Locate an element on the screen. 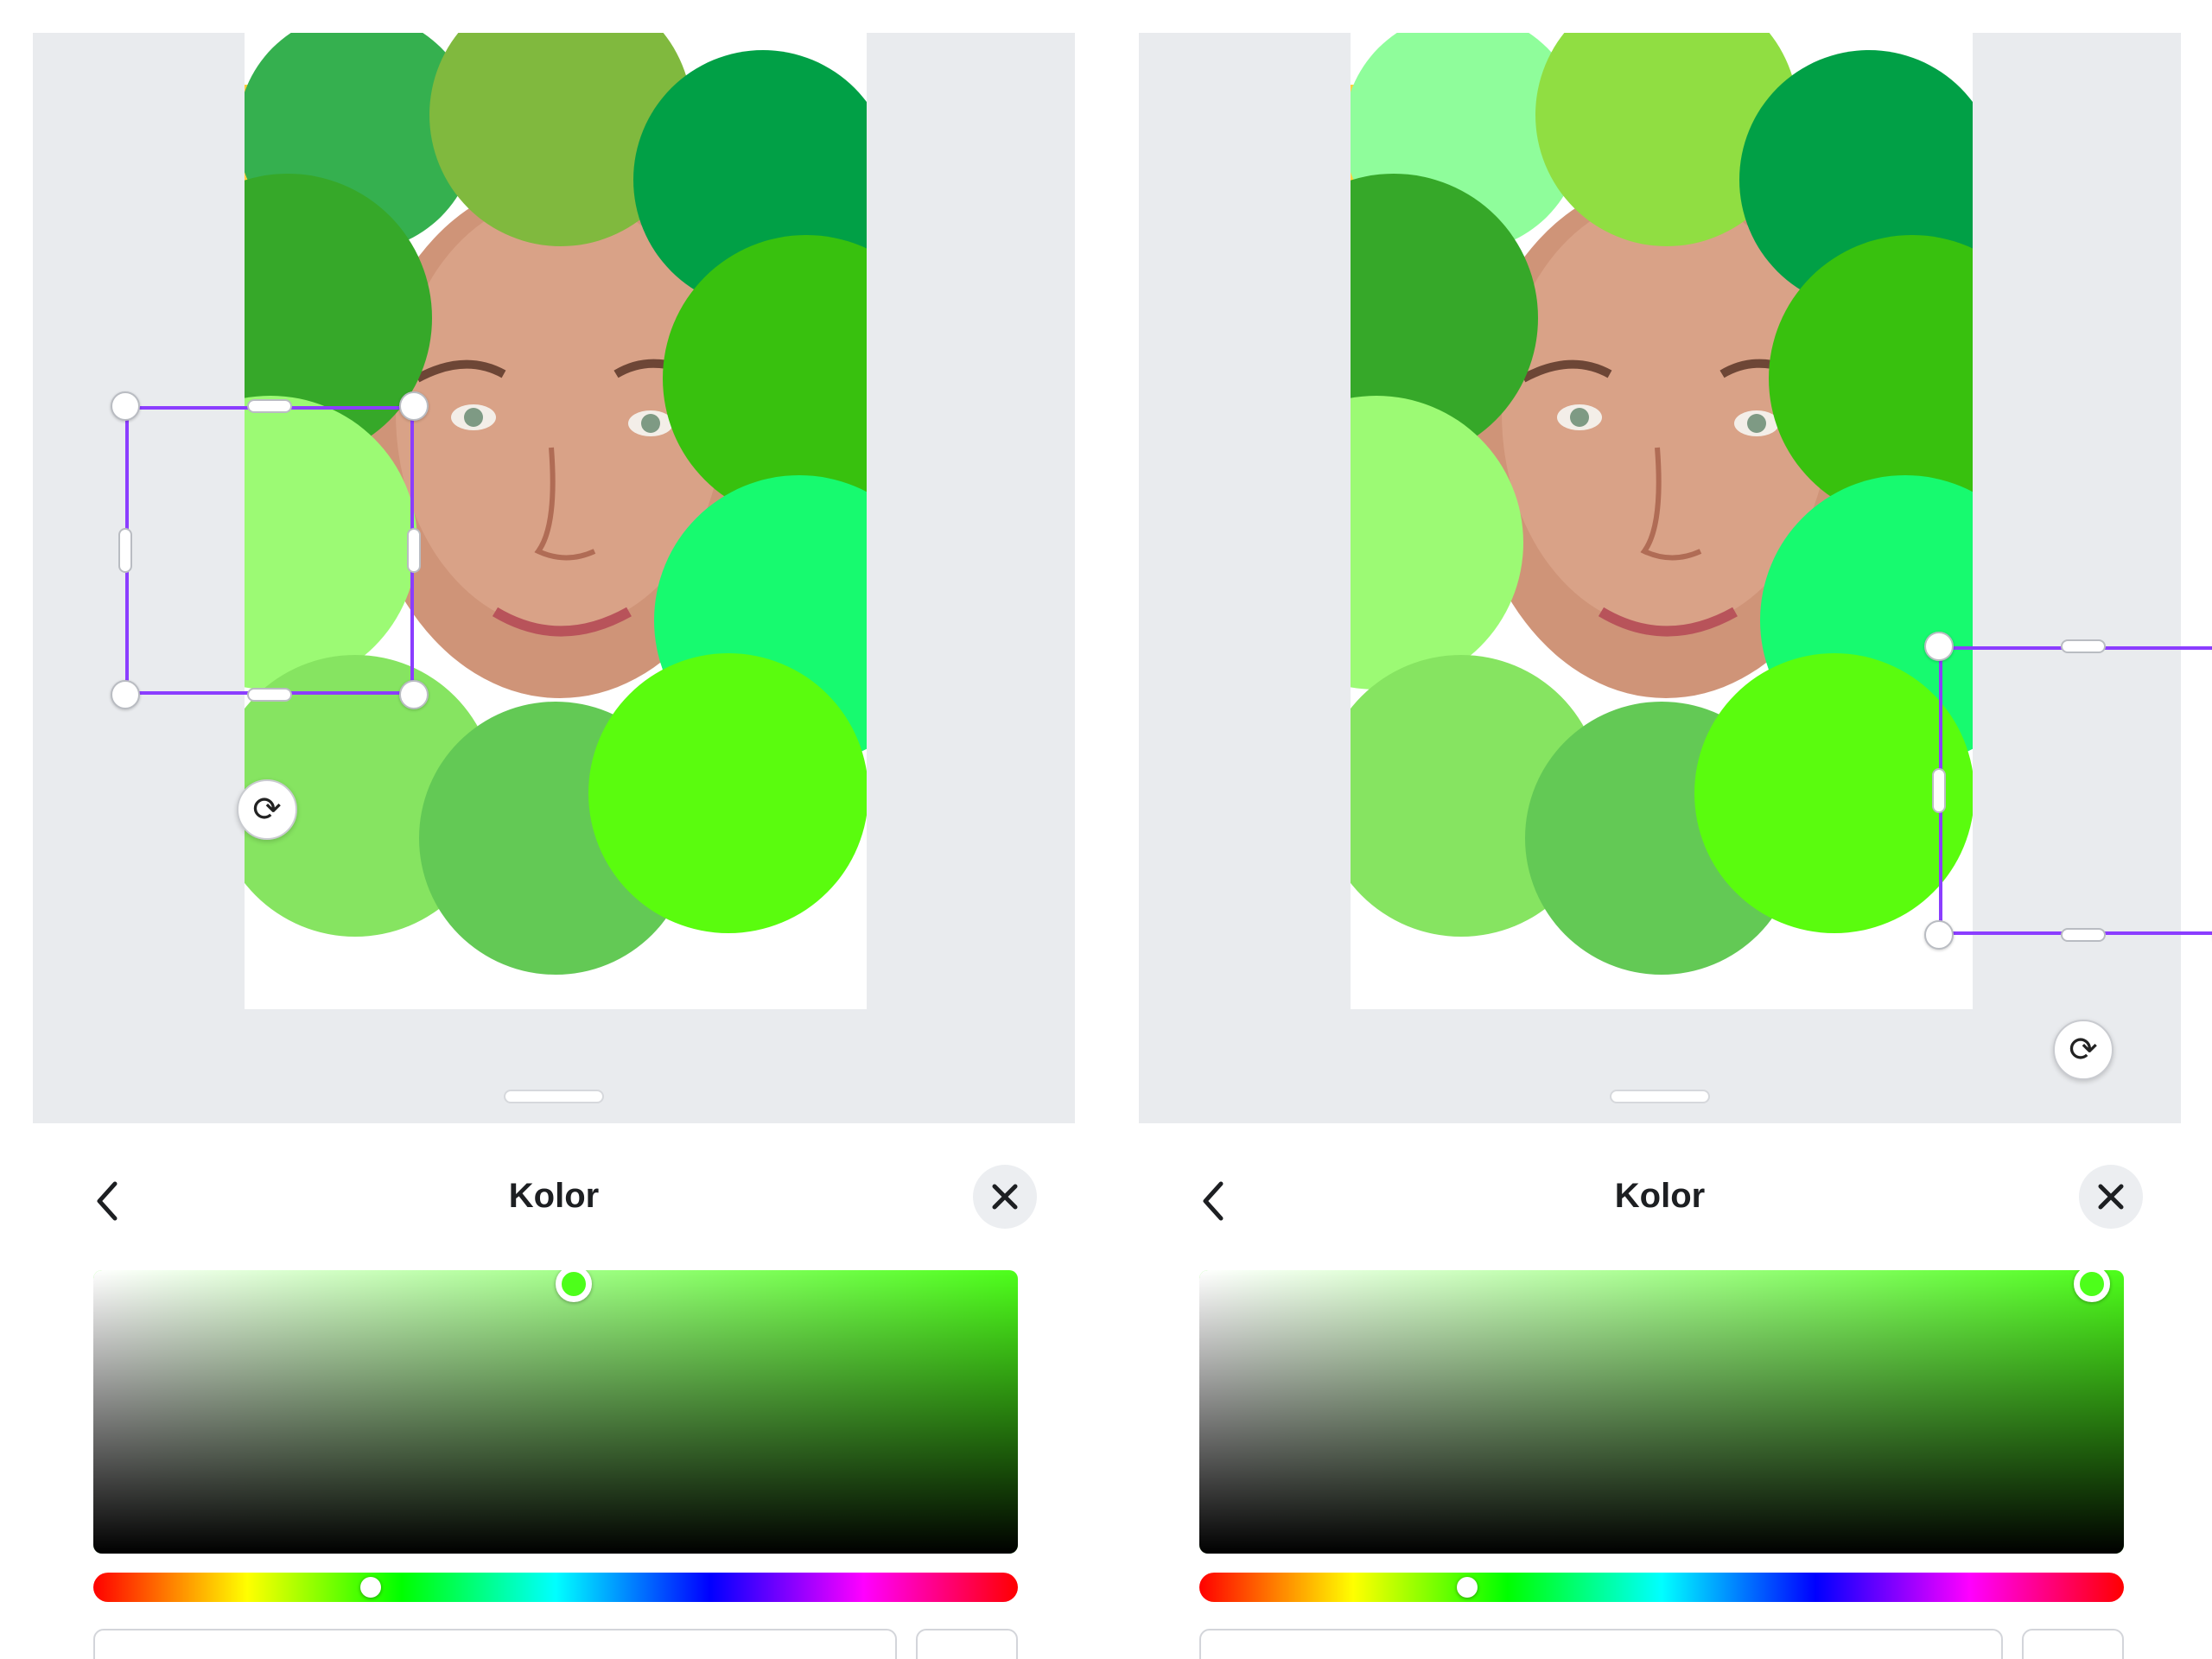  resize-handle-top-right is located at coordinates (414, 406).